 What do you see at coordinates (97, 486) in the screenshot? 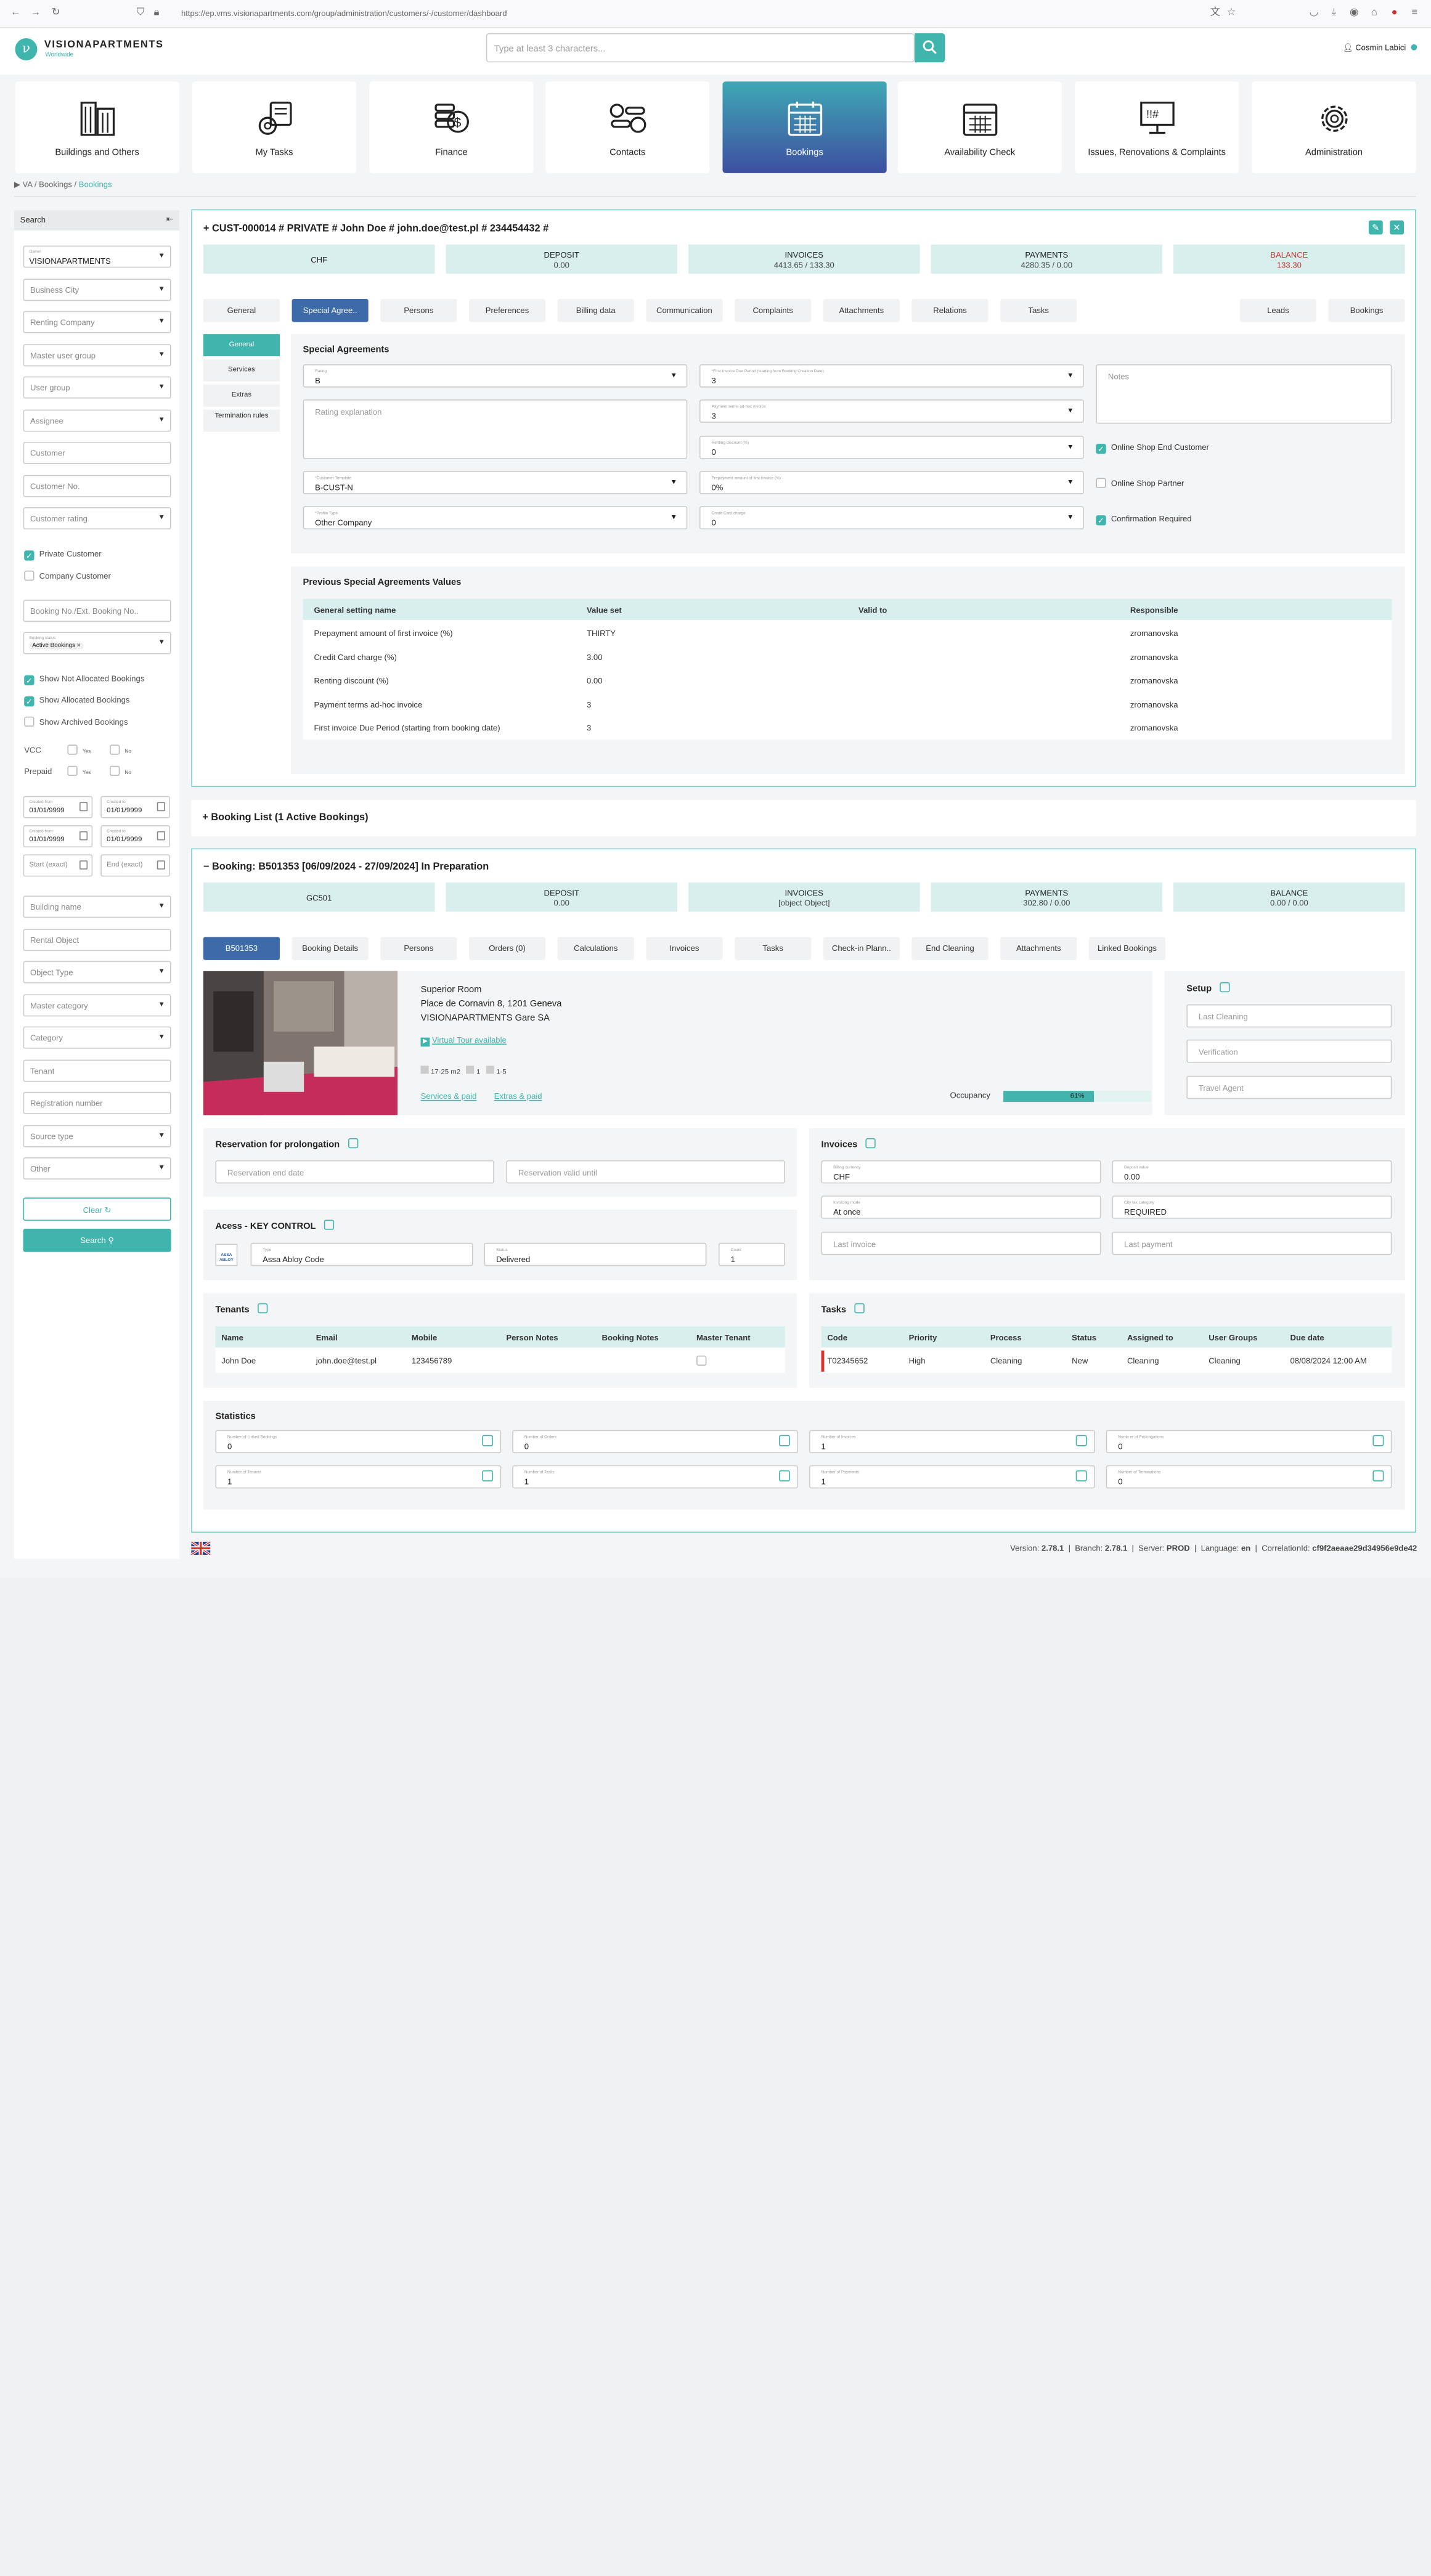
I see `customer-no-input: Customer No.` at bounding box center [97, 486].